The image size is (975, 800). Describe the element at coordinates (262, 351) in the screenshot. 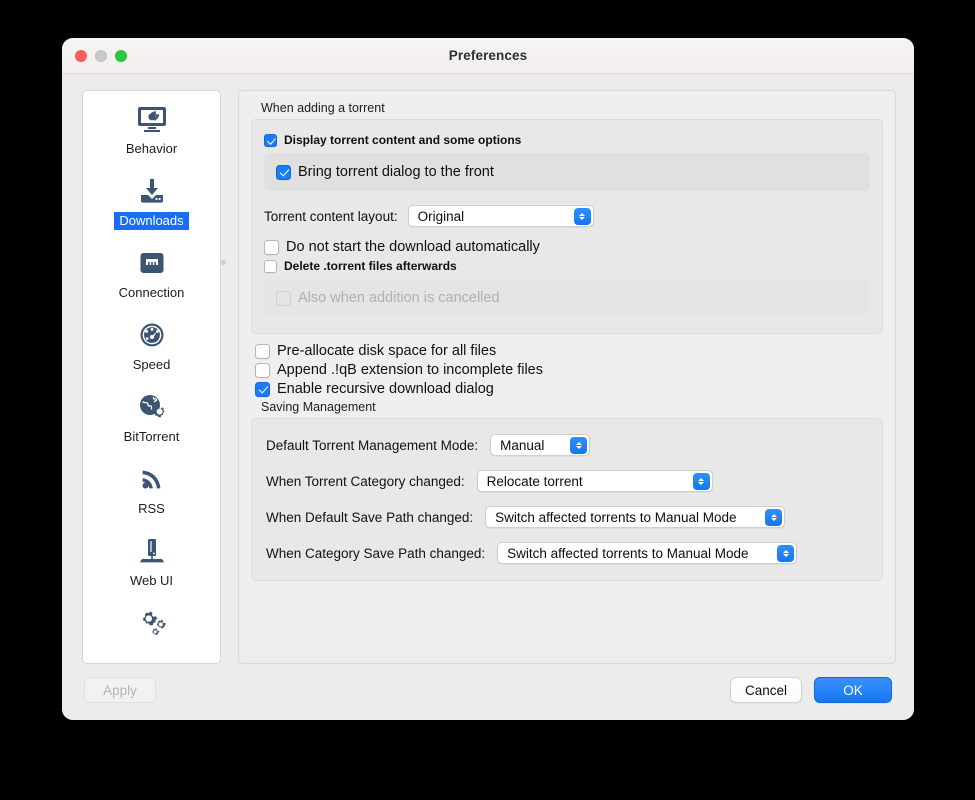

I see `pre-allocate-disk-space-checkbox` at that location.